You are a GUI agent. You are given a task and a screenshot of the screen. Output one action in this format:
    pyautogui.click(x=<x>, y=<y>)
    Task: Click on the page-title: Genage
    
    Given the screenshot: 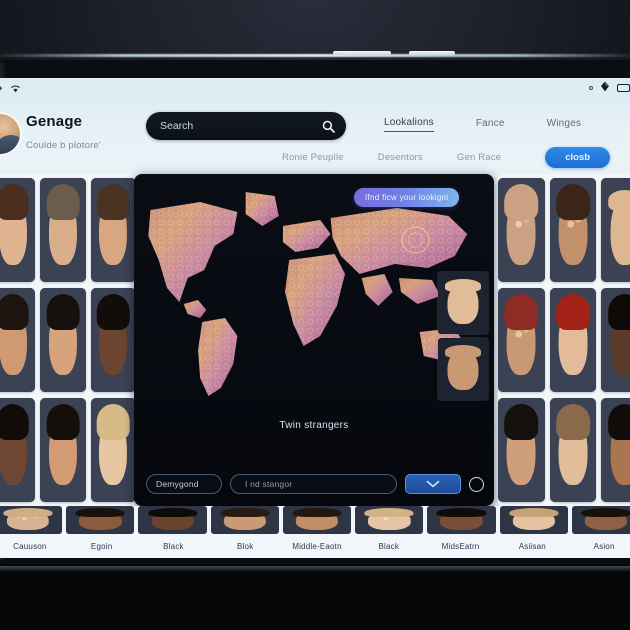 What is the action you would take?
    pyautogui.click(x=54, y=121)
    